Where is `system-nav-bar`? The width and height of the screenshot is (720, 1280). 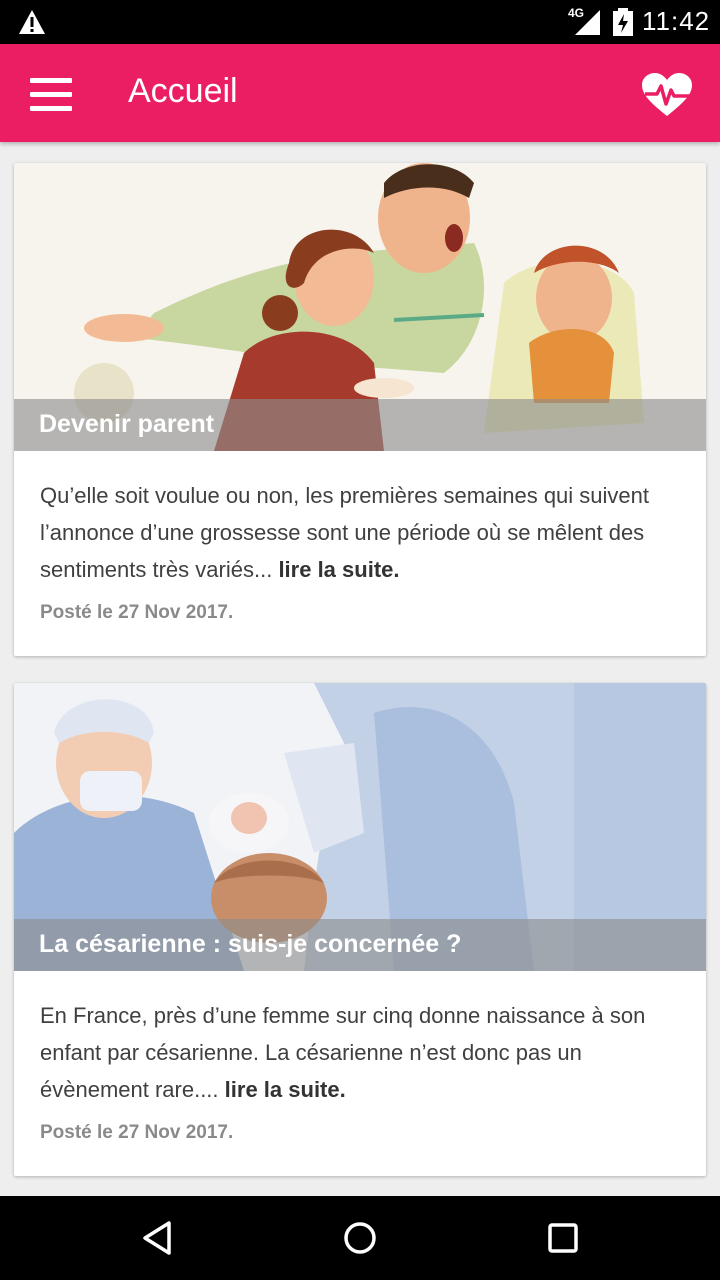 system-nav-bar is located at coordinates (360, 1238).